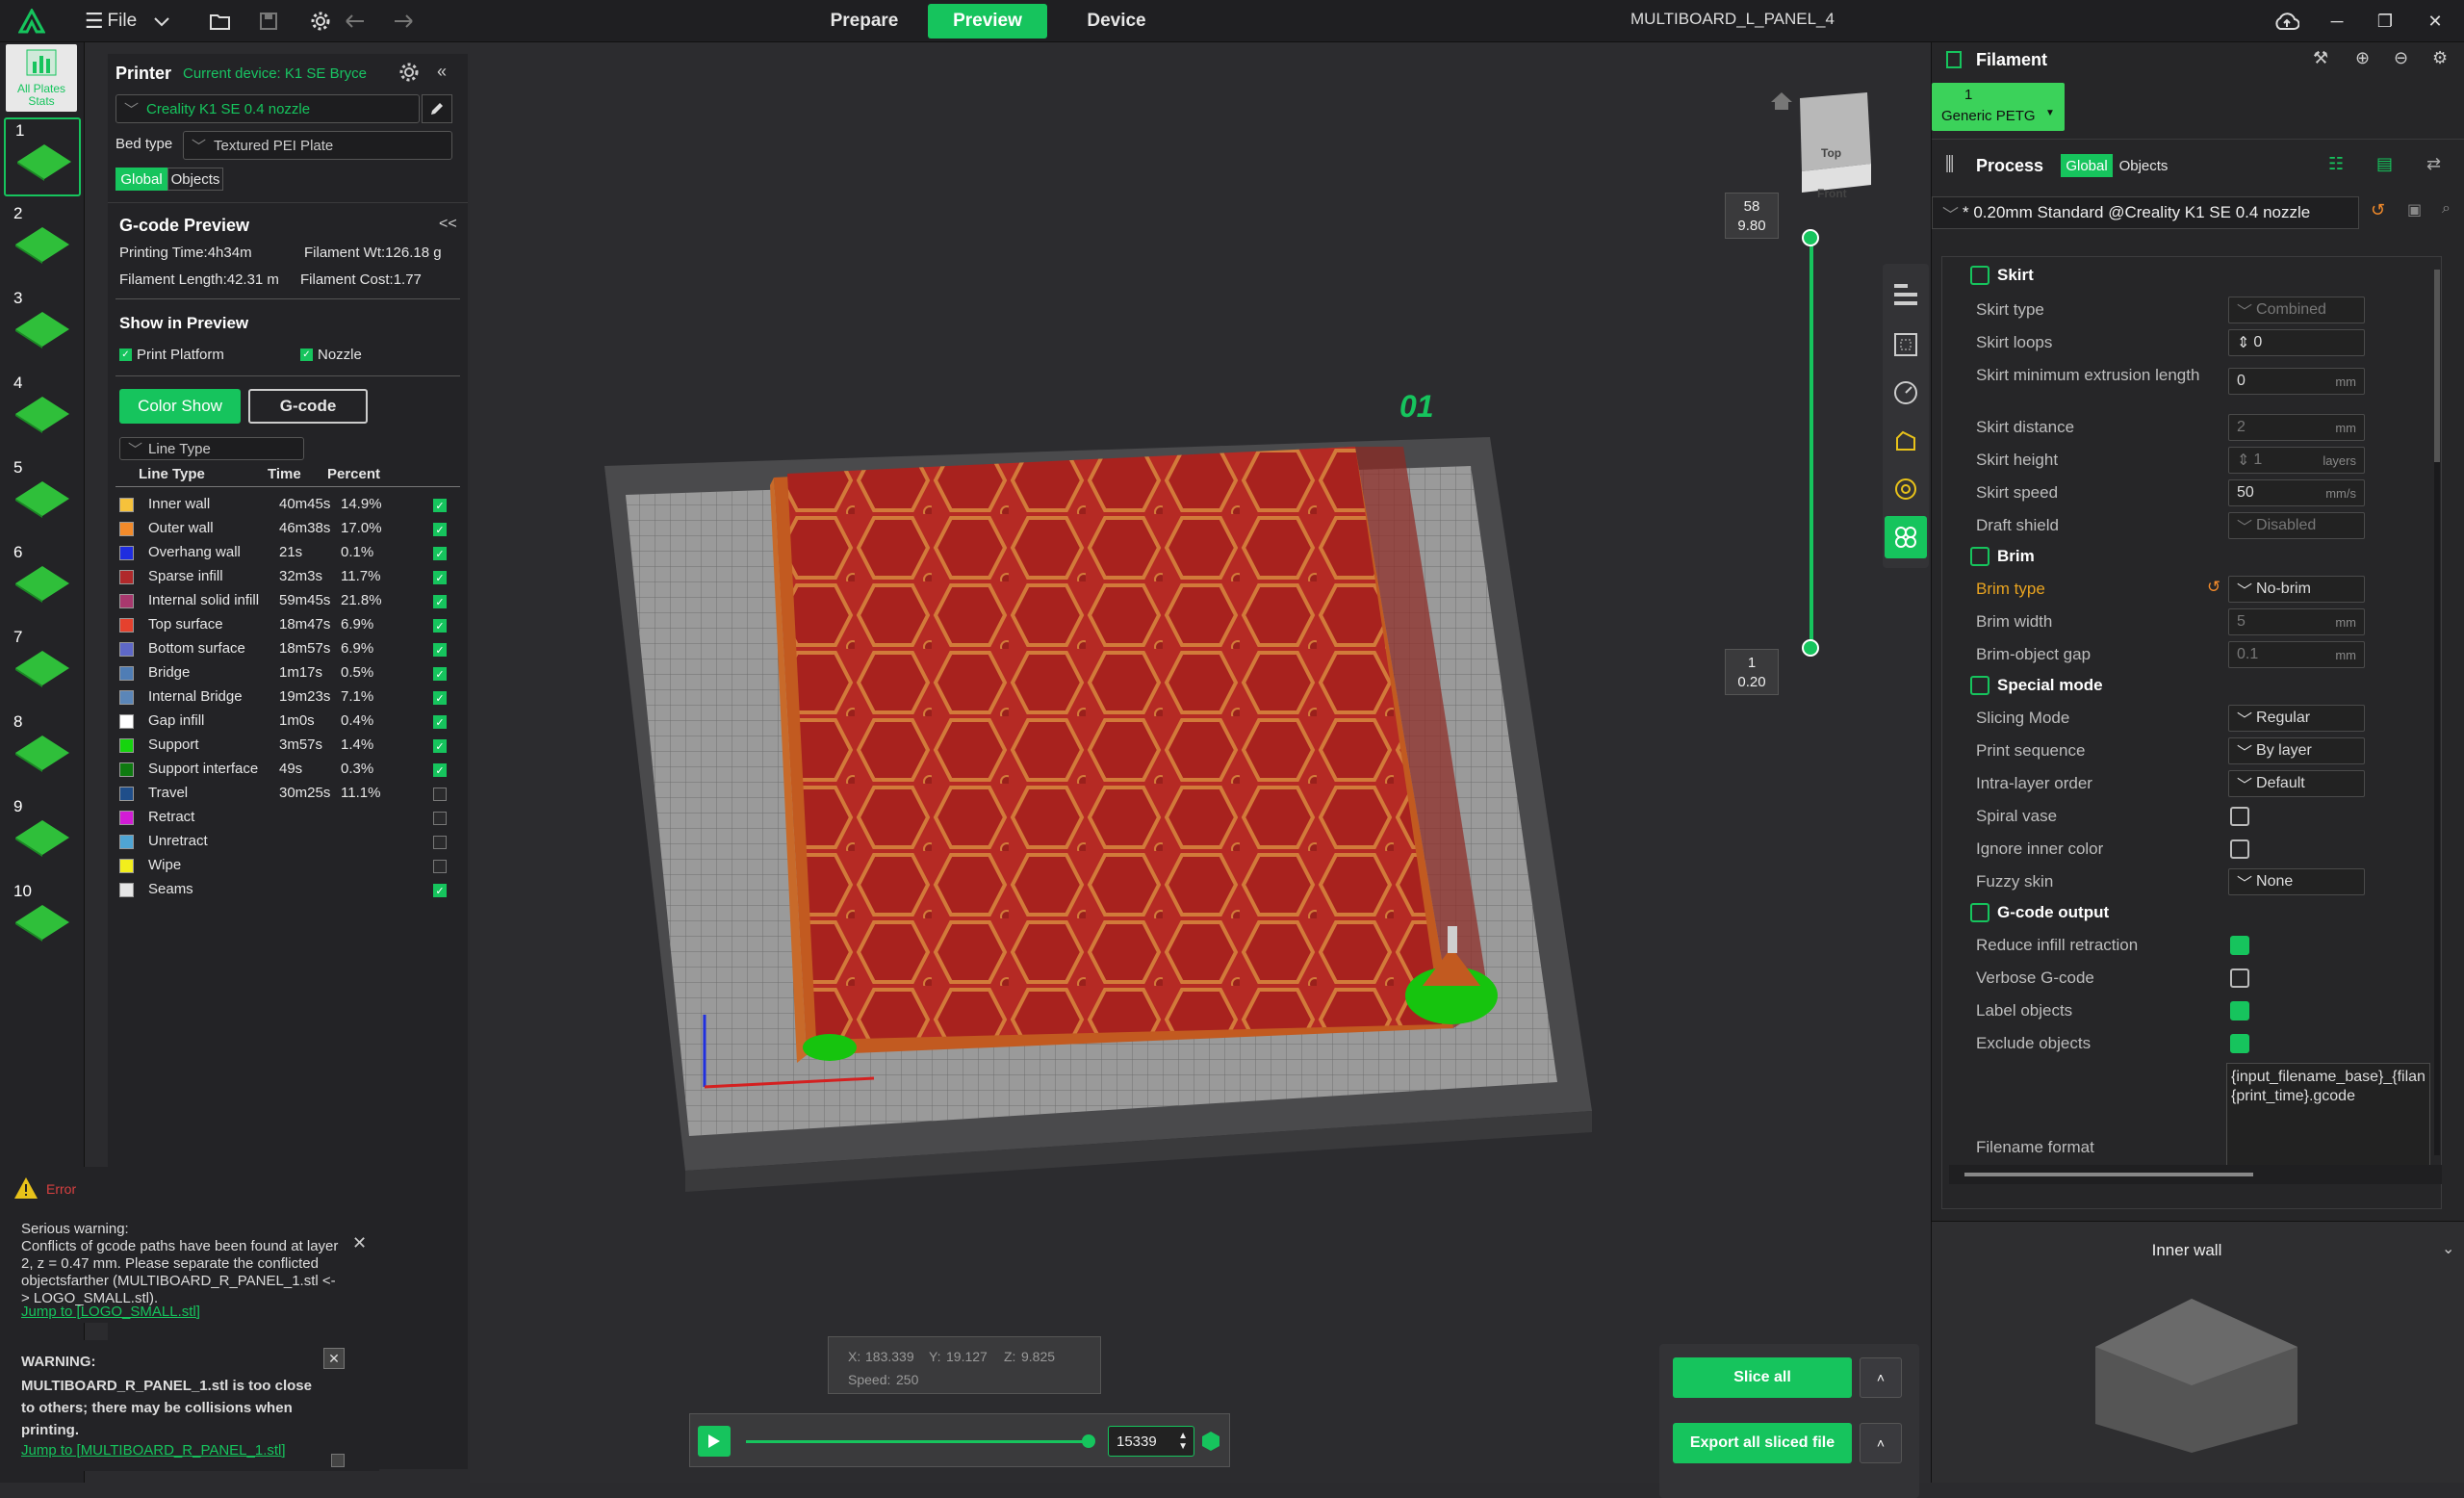  What do you see at coordinates (2296, 751) in the screenshot?
I see `print-sequence-select: ﹀ By layer` at bounding box center [2296, 751].